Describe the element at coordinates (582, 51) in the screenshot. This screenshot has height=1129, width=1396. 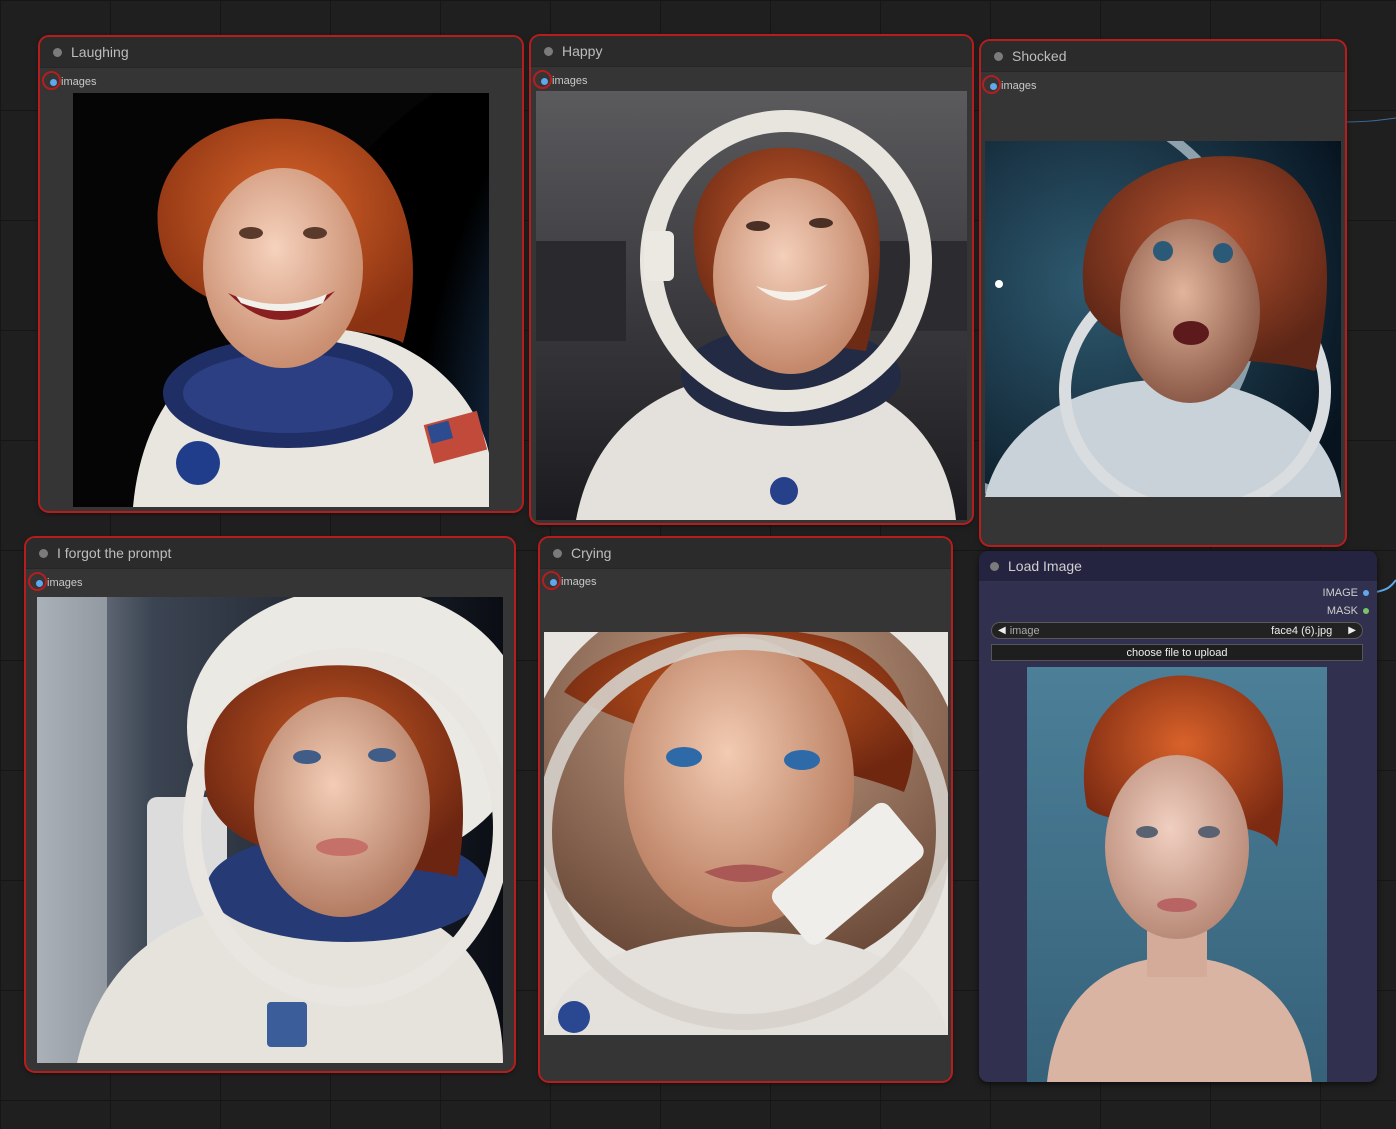
I see `node-title: Happy` at that location.